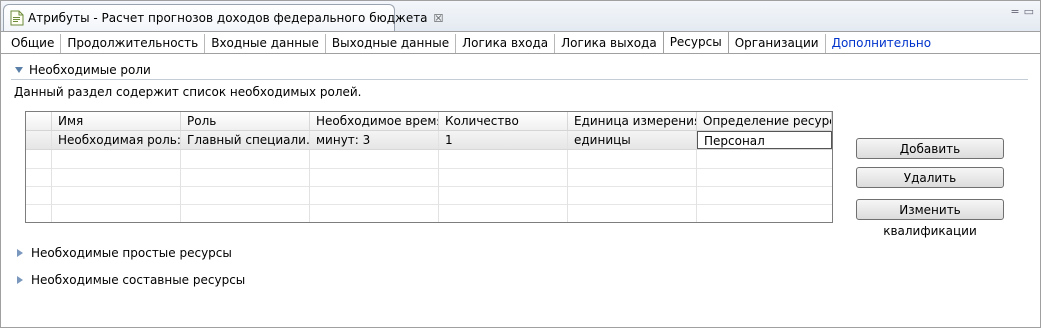 This screenshot has height=328, width=1041. What do you see at coordinates (609, 43) in the screenshot?
I see `tab-exit-logic: Логика выхода` at bounding box center [609, 43].